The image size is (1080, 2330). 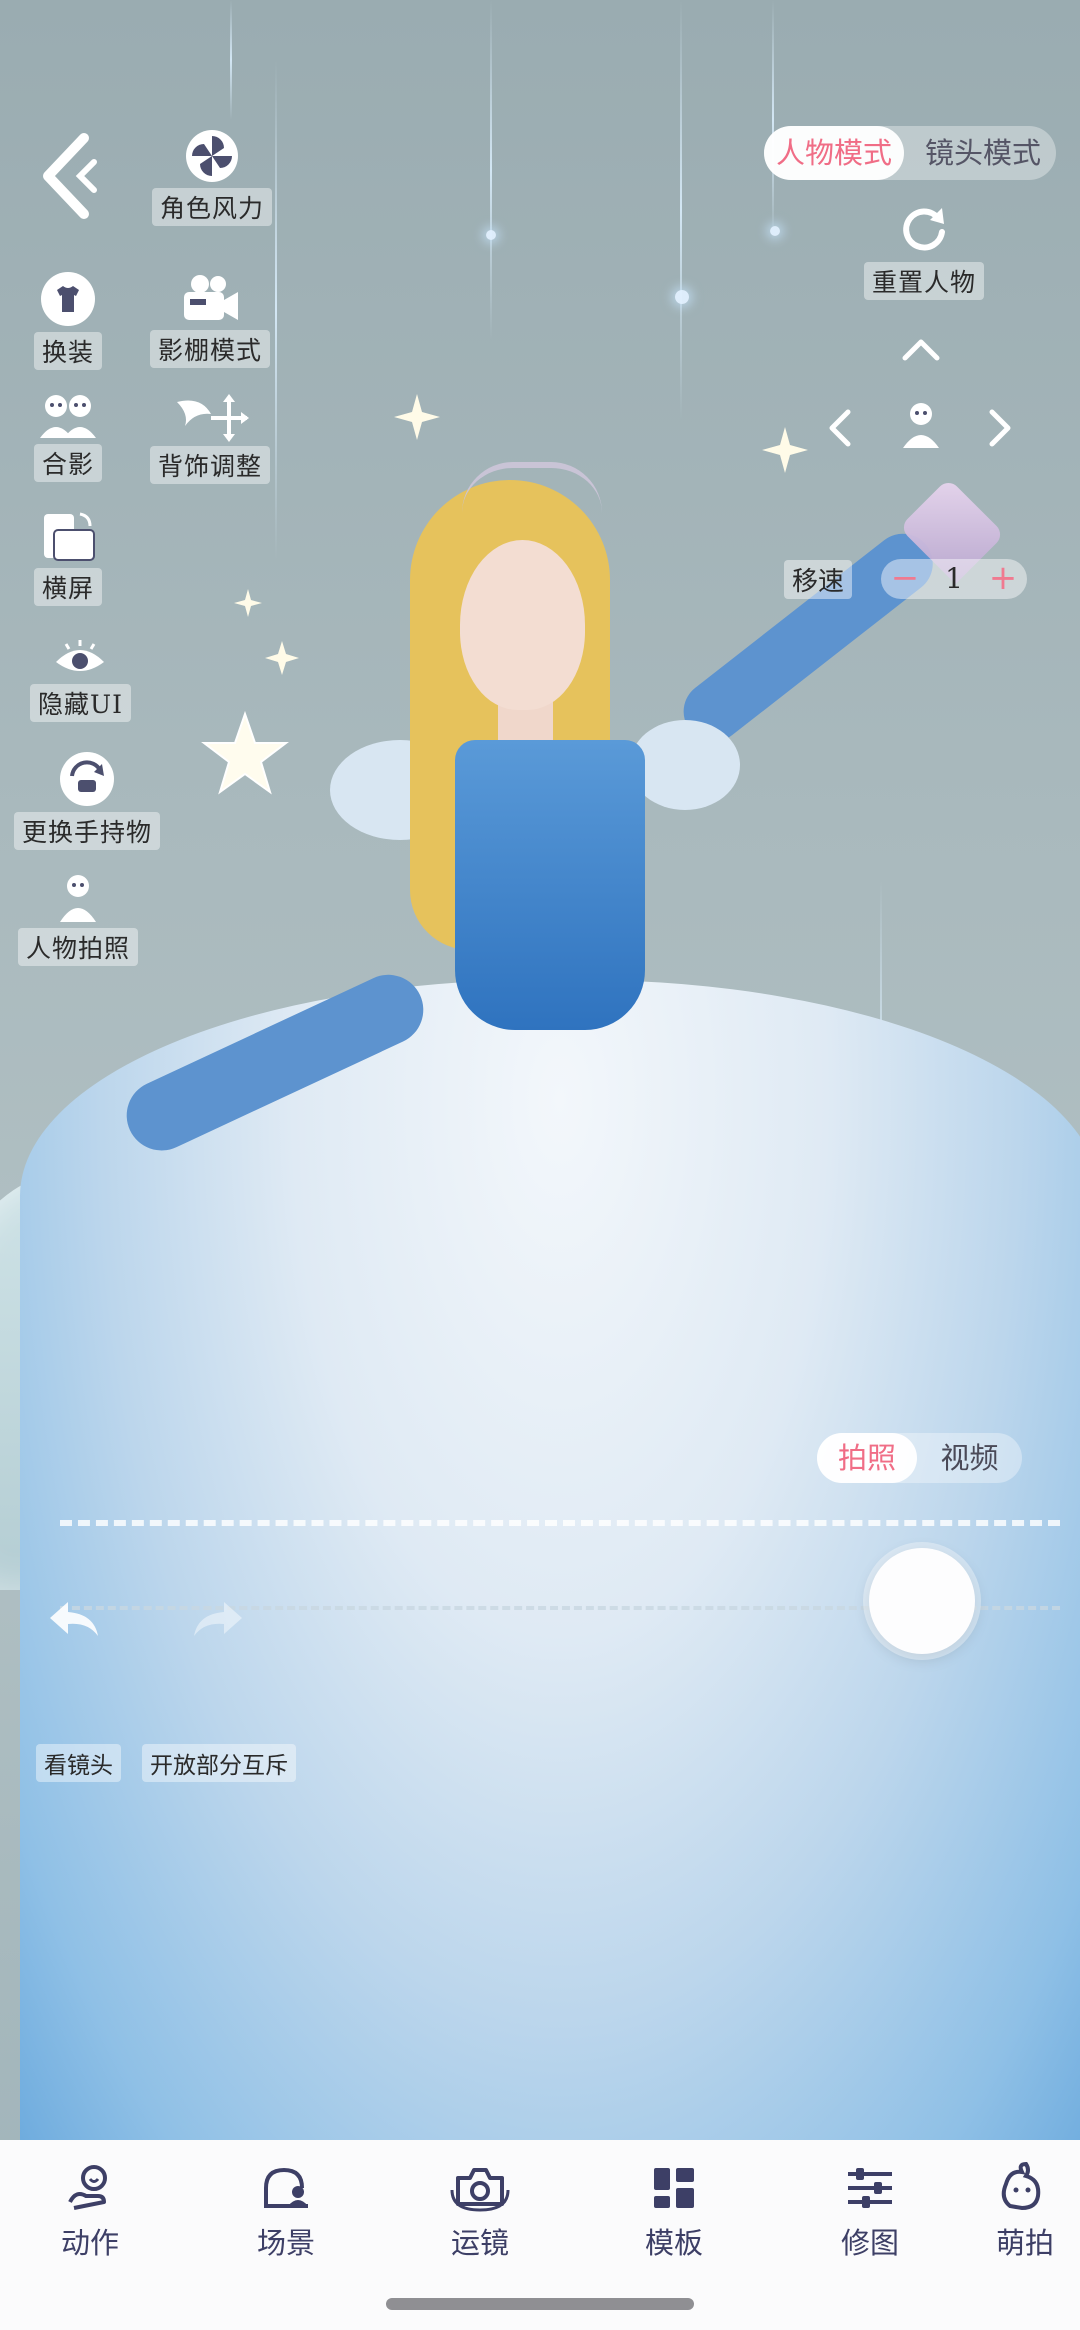 What do you see at coordinates (68, 587) in the screenshot?
I see `landscape-label: 横屏` at bounding box center [68, 587].